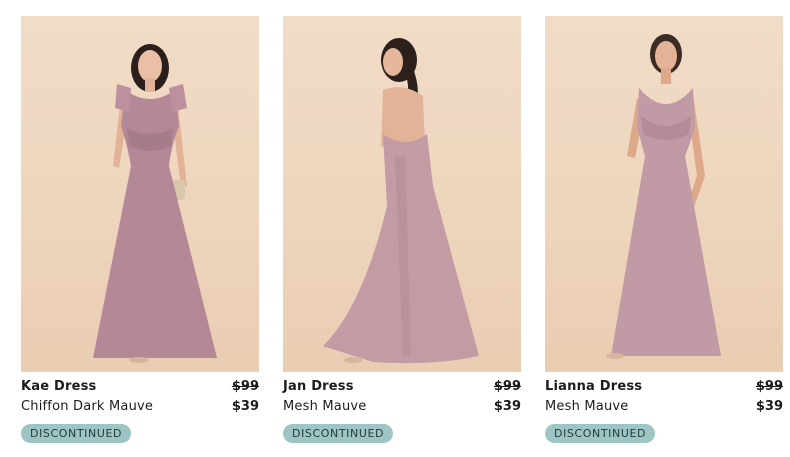 This screenshot has width=790, height=457. What do you see at coordinates (318, 386) in the screenshot?
I see `product-name: Jan Dress` at bounding box center [318, 386].